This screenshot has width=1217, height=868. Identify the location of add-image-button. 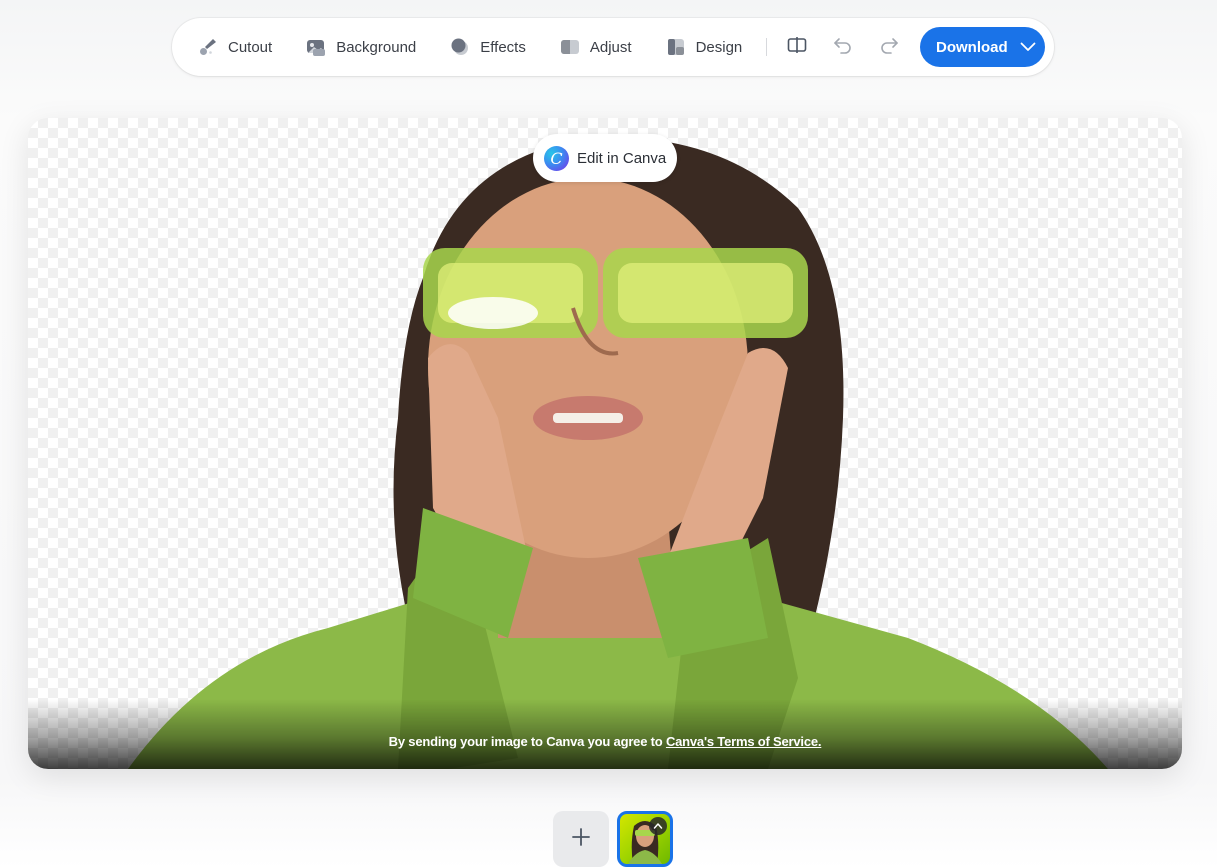
(581, 839).